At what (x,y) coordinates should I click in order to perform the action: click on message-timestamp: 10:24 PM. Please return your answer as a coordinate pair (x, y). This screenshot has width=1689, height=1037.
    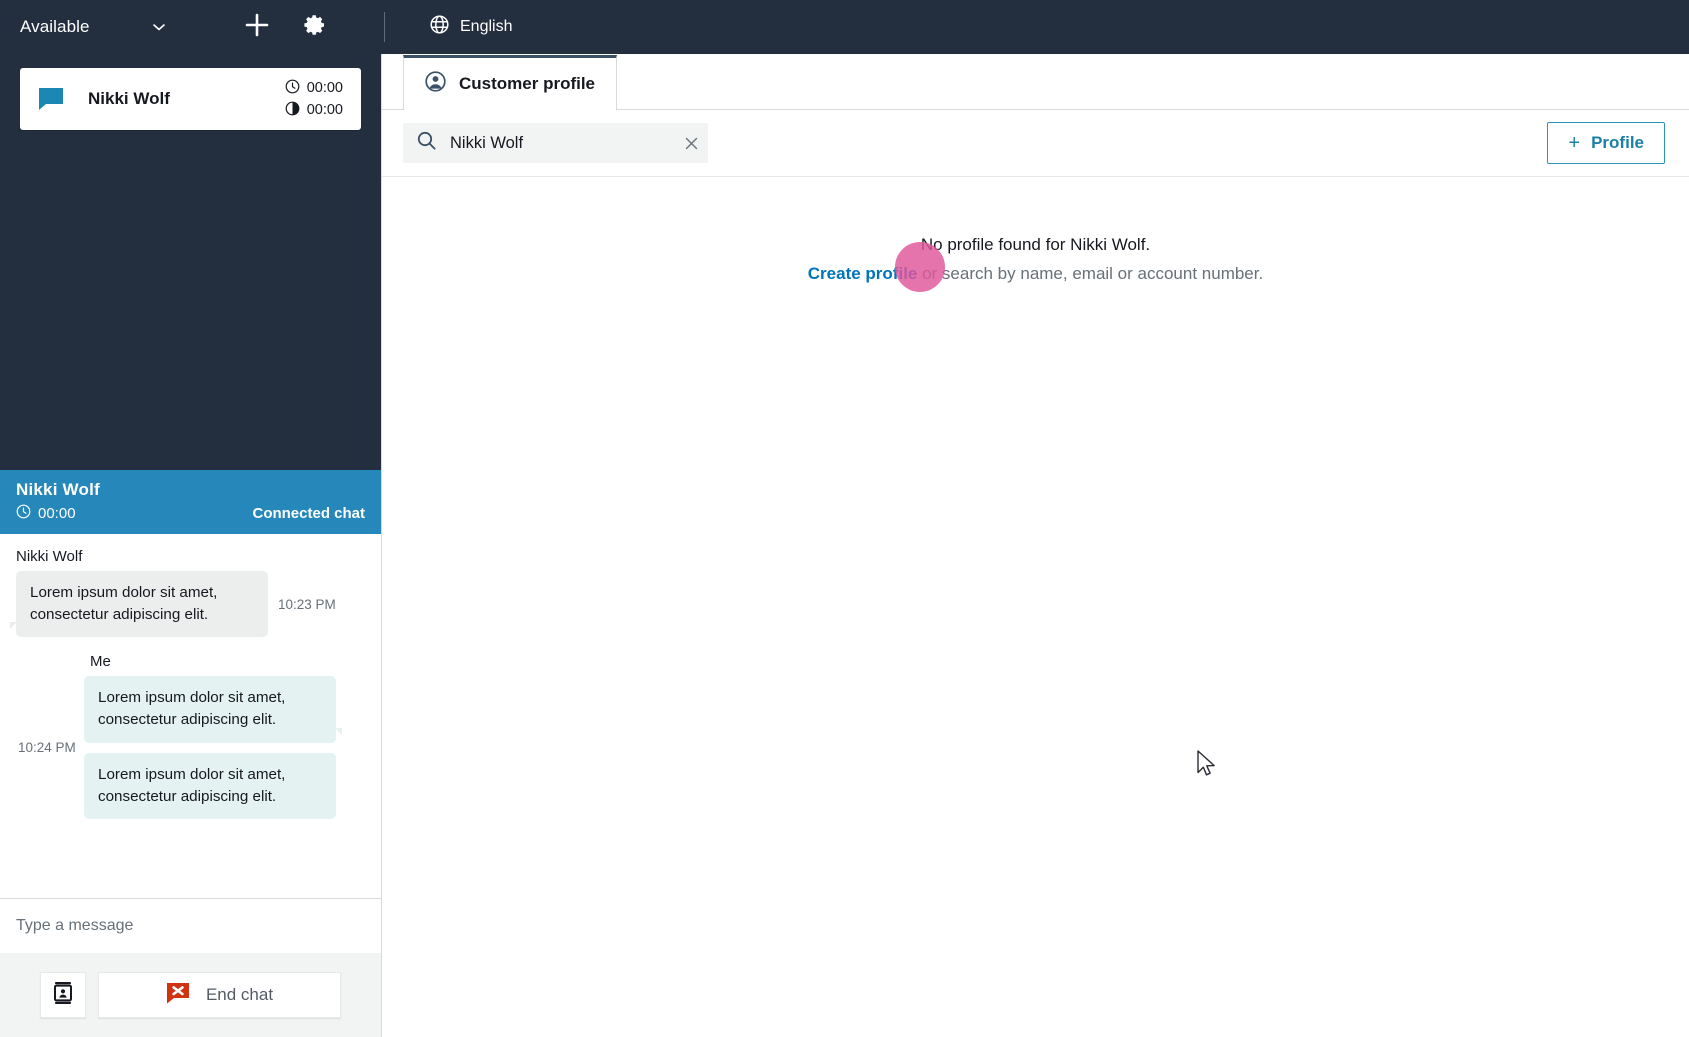
    Looking at the image, I should click on (47, 748).